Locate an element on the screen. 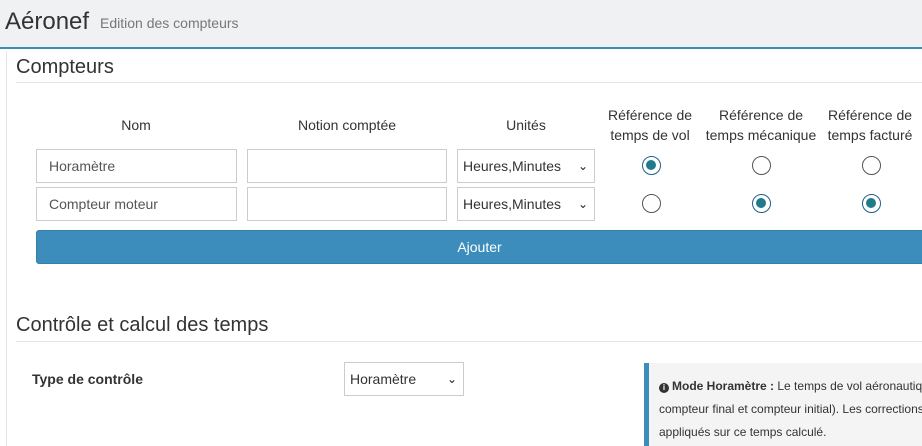 The height and width of the screenshot is (446, 922). page-header: Aéronef Edition des compteurs is located at coordinates (461, 24).